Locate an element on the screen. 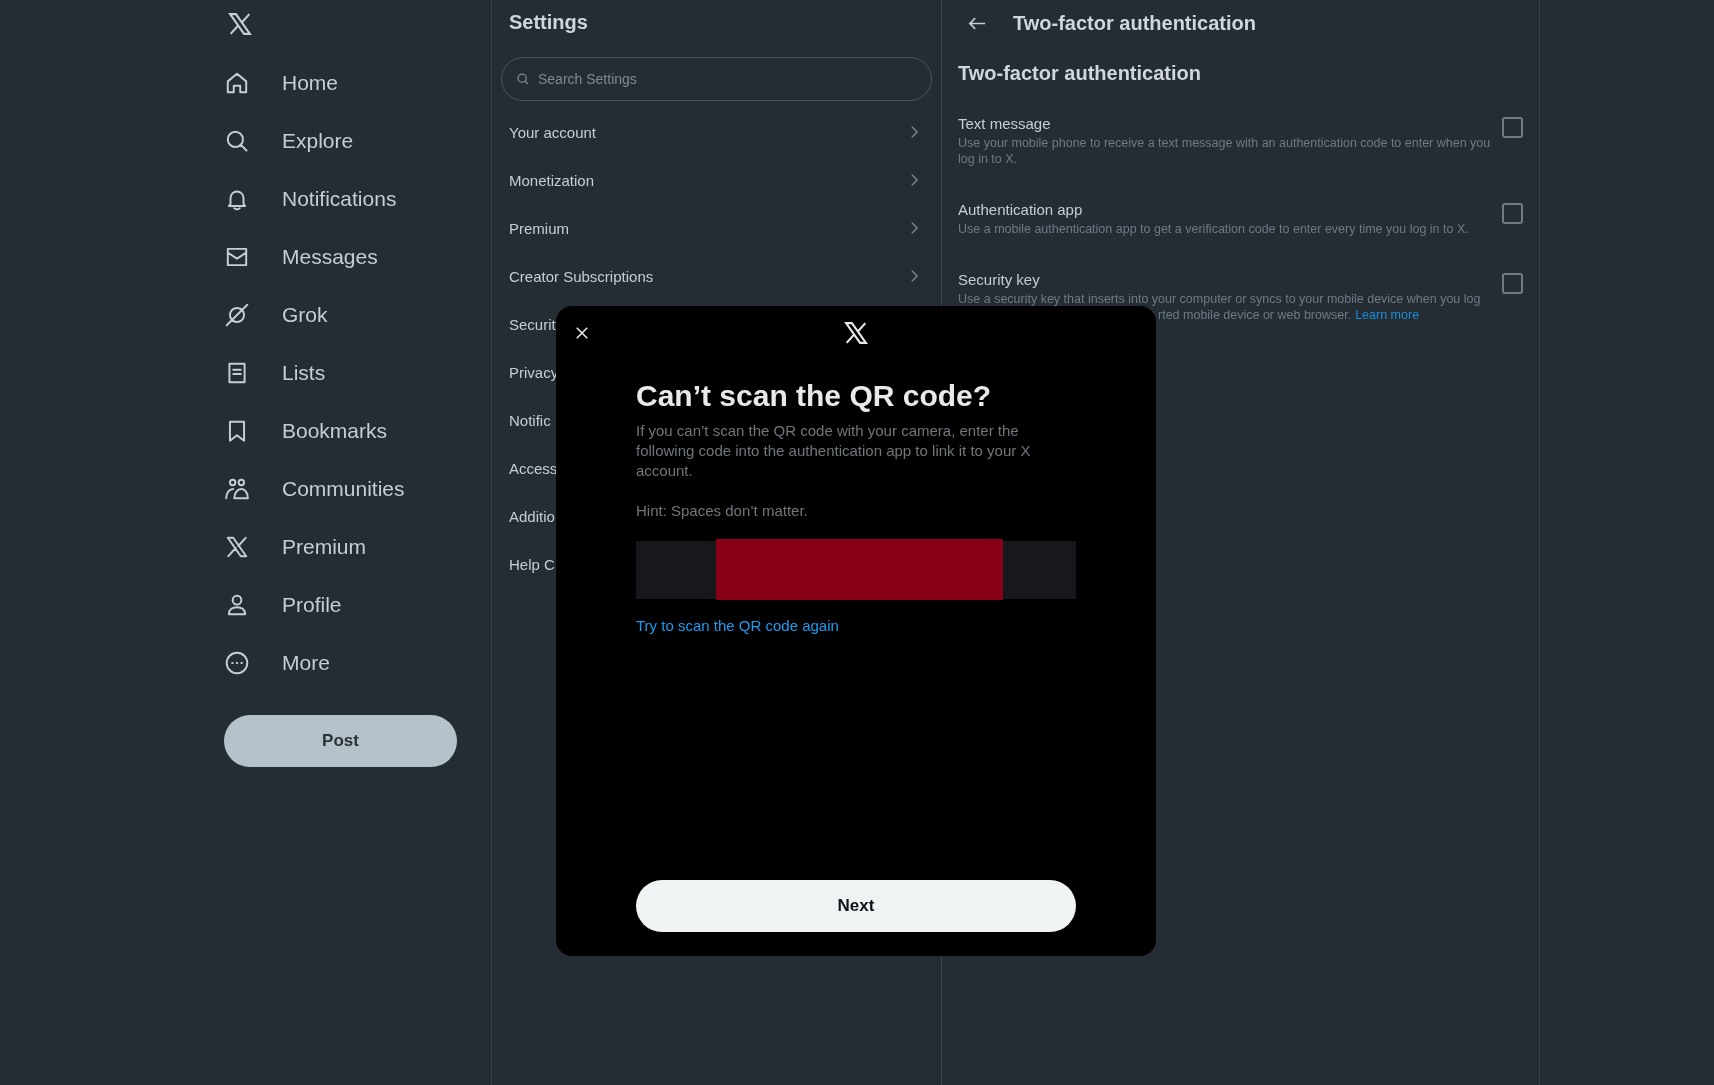 The width and height of the screenshot is (1714, 1085). nav-item: Profile is located at coordinates (283, 605).